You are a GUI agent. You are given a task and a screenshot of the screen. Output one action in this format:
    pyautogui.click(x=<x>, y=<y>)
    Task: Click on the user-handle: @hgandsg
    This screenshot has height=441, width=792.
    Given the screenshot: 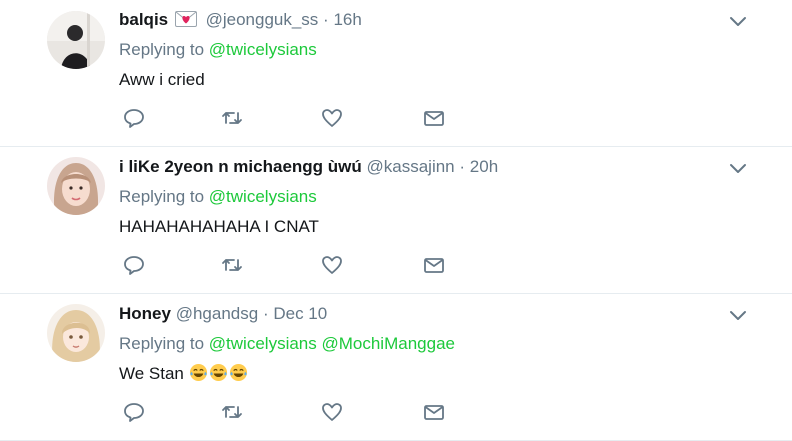 What is the action you would take?
    pyautogui.click(x=217, y=313)
    